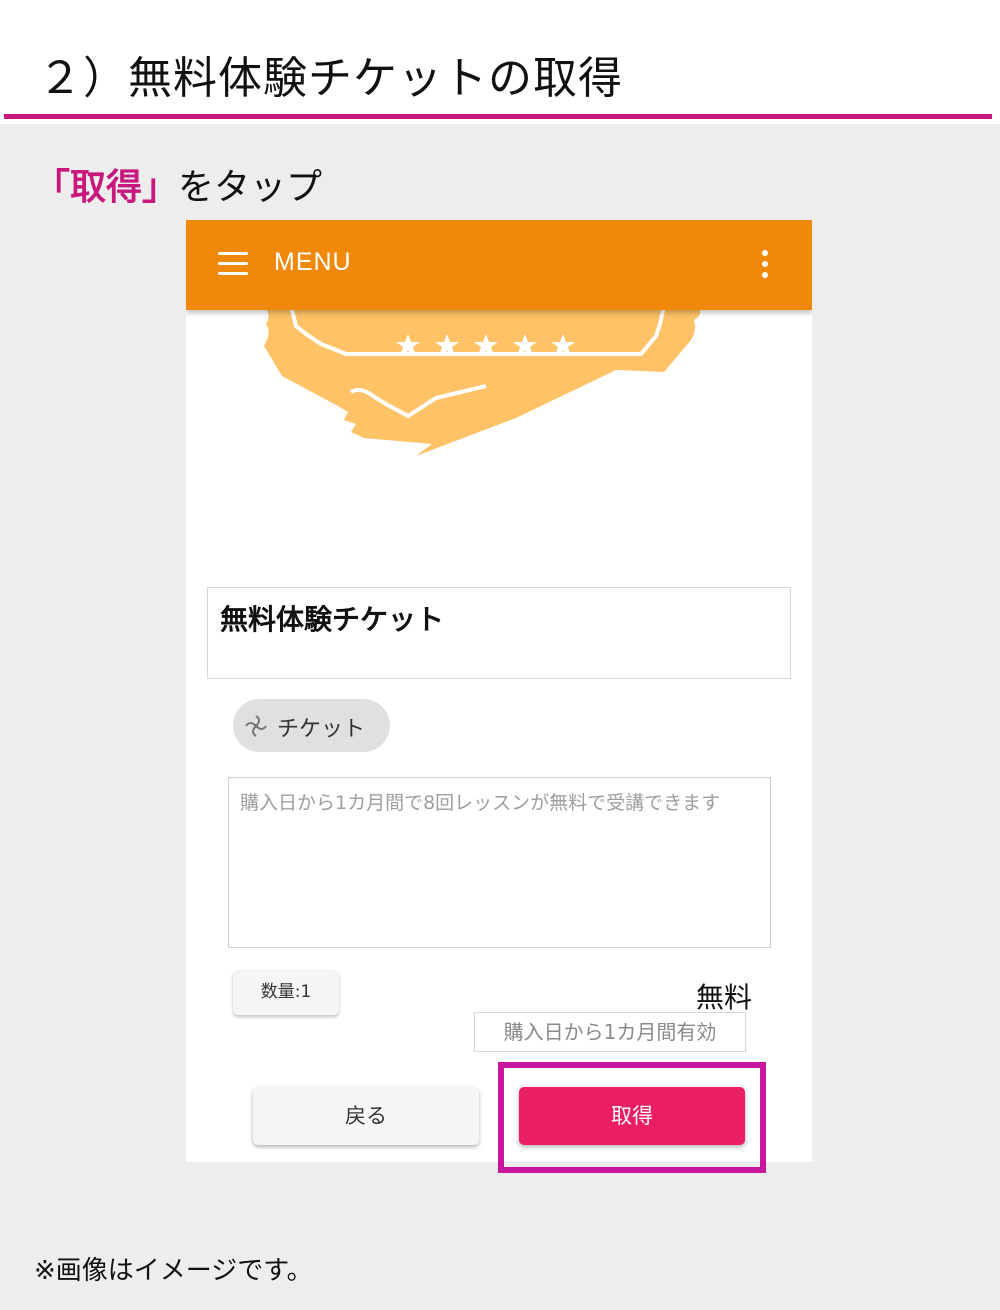  Describe the element at coordinates (286, 992) in the screenshot. I see `quantity-button: 数量:1` at that location.